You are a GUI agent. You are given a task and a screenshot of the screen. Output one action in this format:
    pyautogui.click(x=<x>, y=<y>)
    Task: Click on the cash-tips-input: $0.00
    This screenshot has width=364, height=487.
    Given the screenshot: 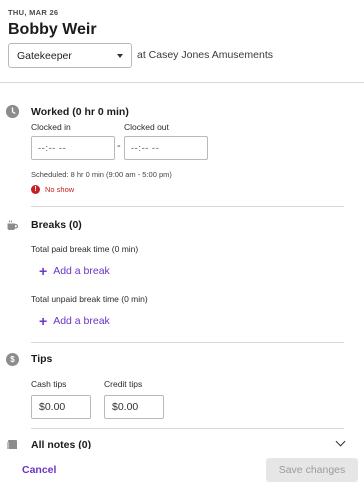 What is the action you would take?
    pyautogui.click(x=61, y=407)
    